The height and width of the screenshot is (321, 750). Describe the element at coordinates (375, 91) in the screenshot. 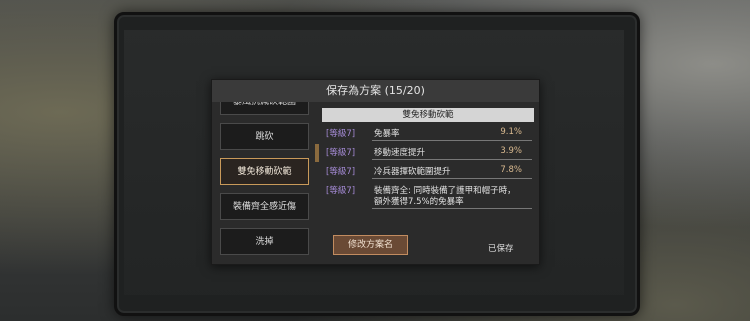

I see `dialog-title: 保存為方案 (15/20)` at that location.